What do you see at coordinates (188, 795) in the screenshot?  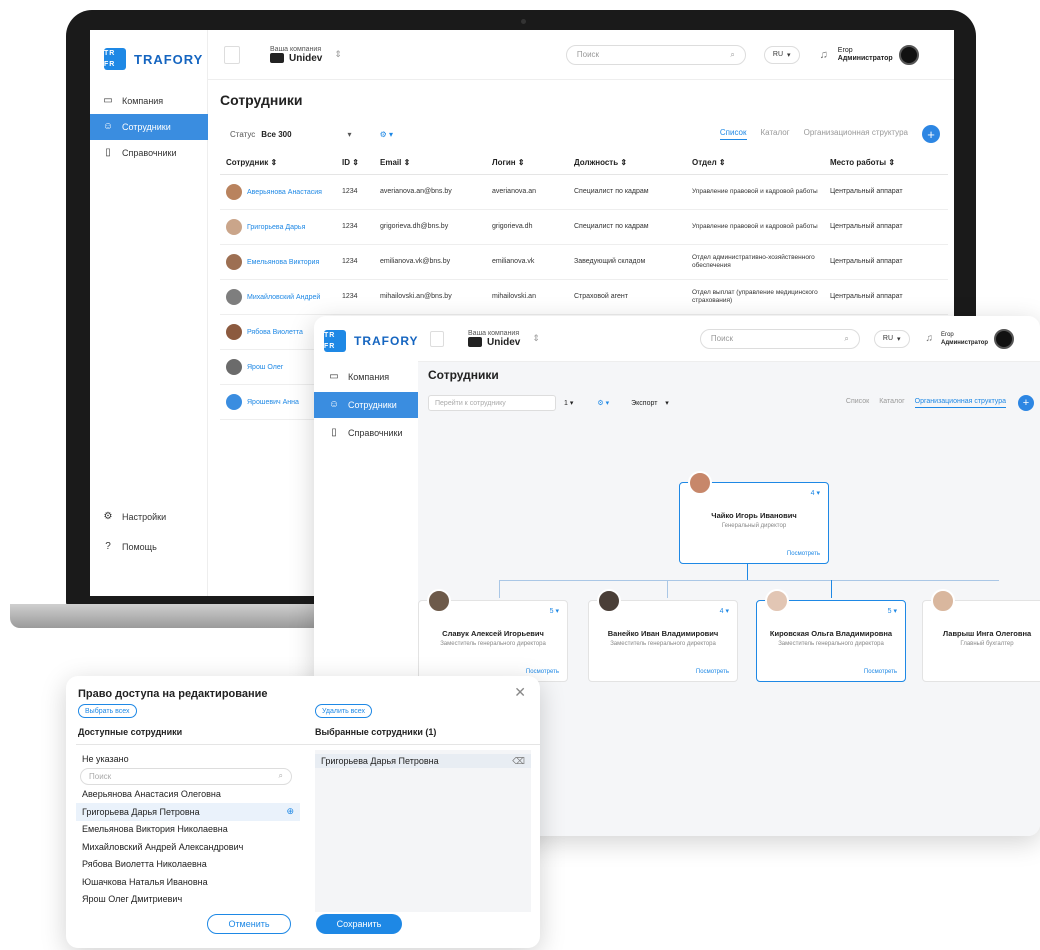 I see `list-item: Аверьянова Анастасия Олеговна` at bounding box center [188, 795].